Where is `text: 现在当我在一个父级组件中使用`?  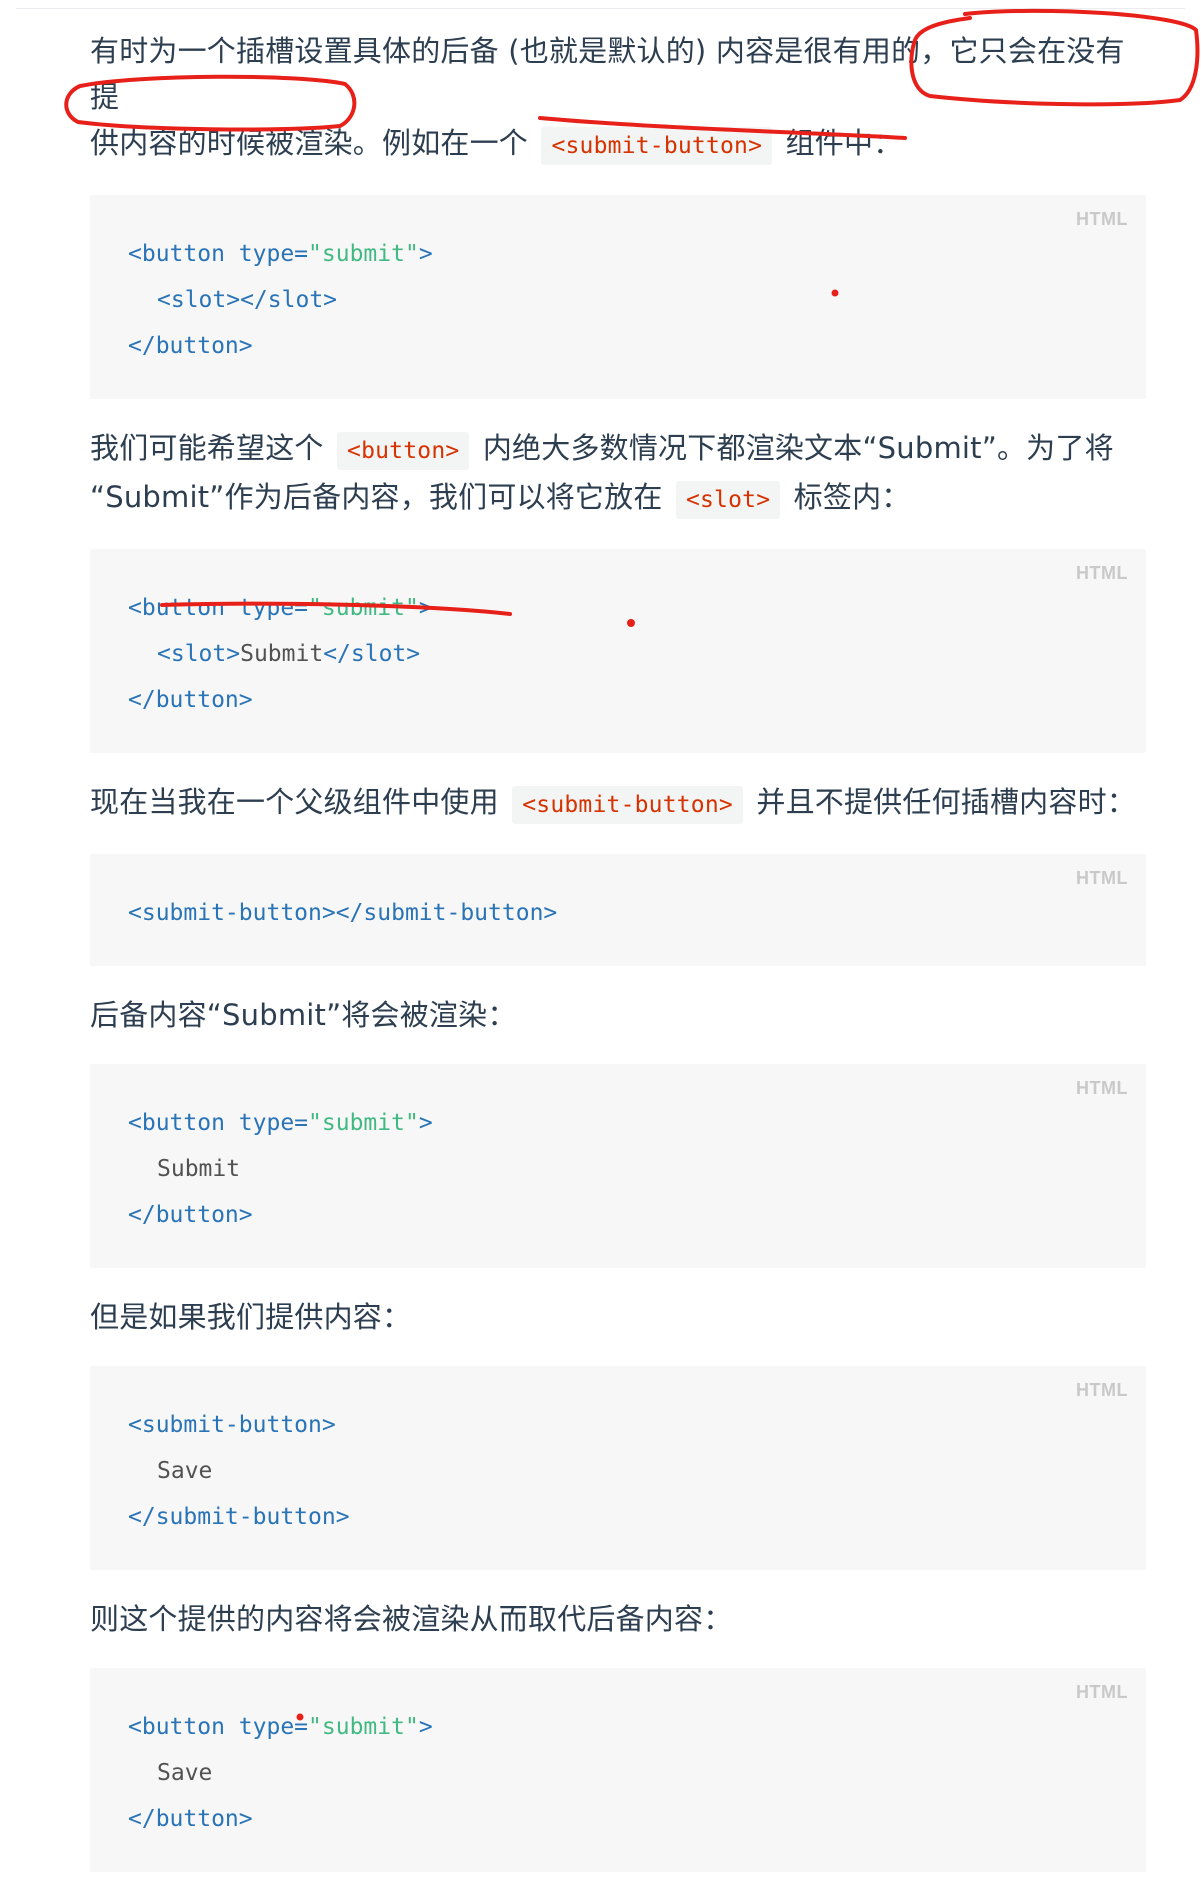 text: 现在当我在一个父级组件中使用 is located at coordinates (294, 802).